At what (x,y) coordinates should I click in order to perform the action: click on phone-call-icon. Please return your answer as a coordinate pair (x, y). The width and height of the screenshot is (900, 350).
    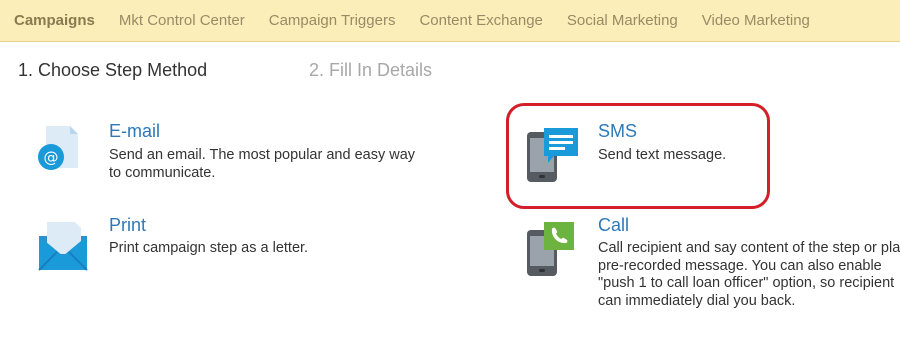
    Looking at the image, I should click on (550, 249).